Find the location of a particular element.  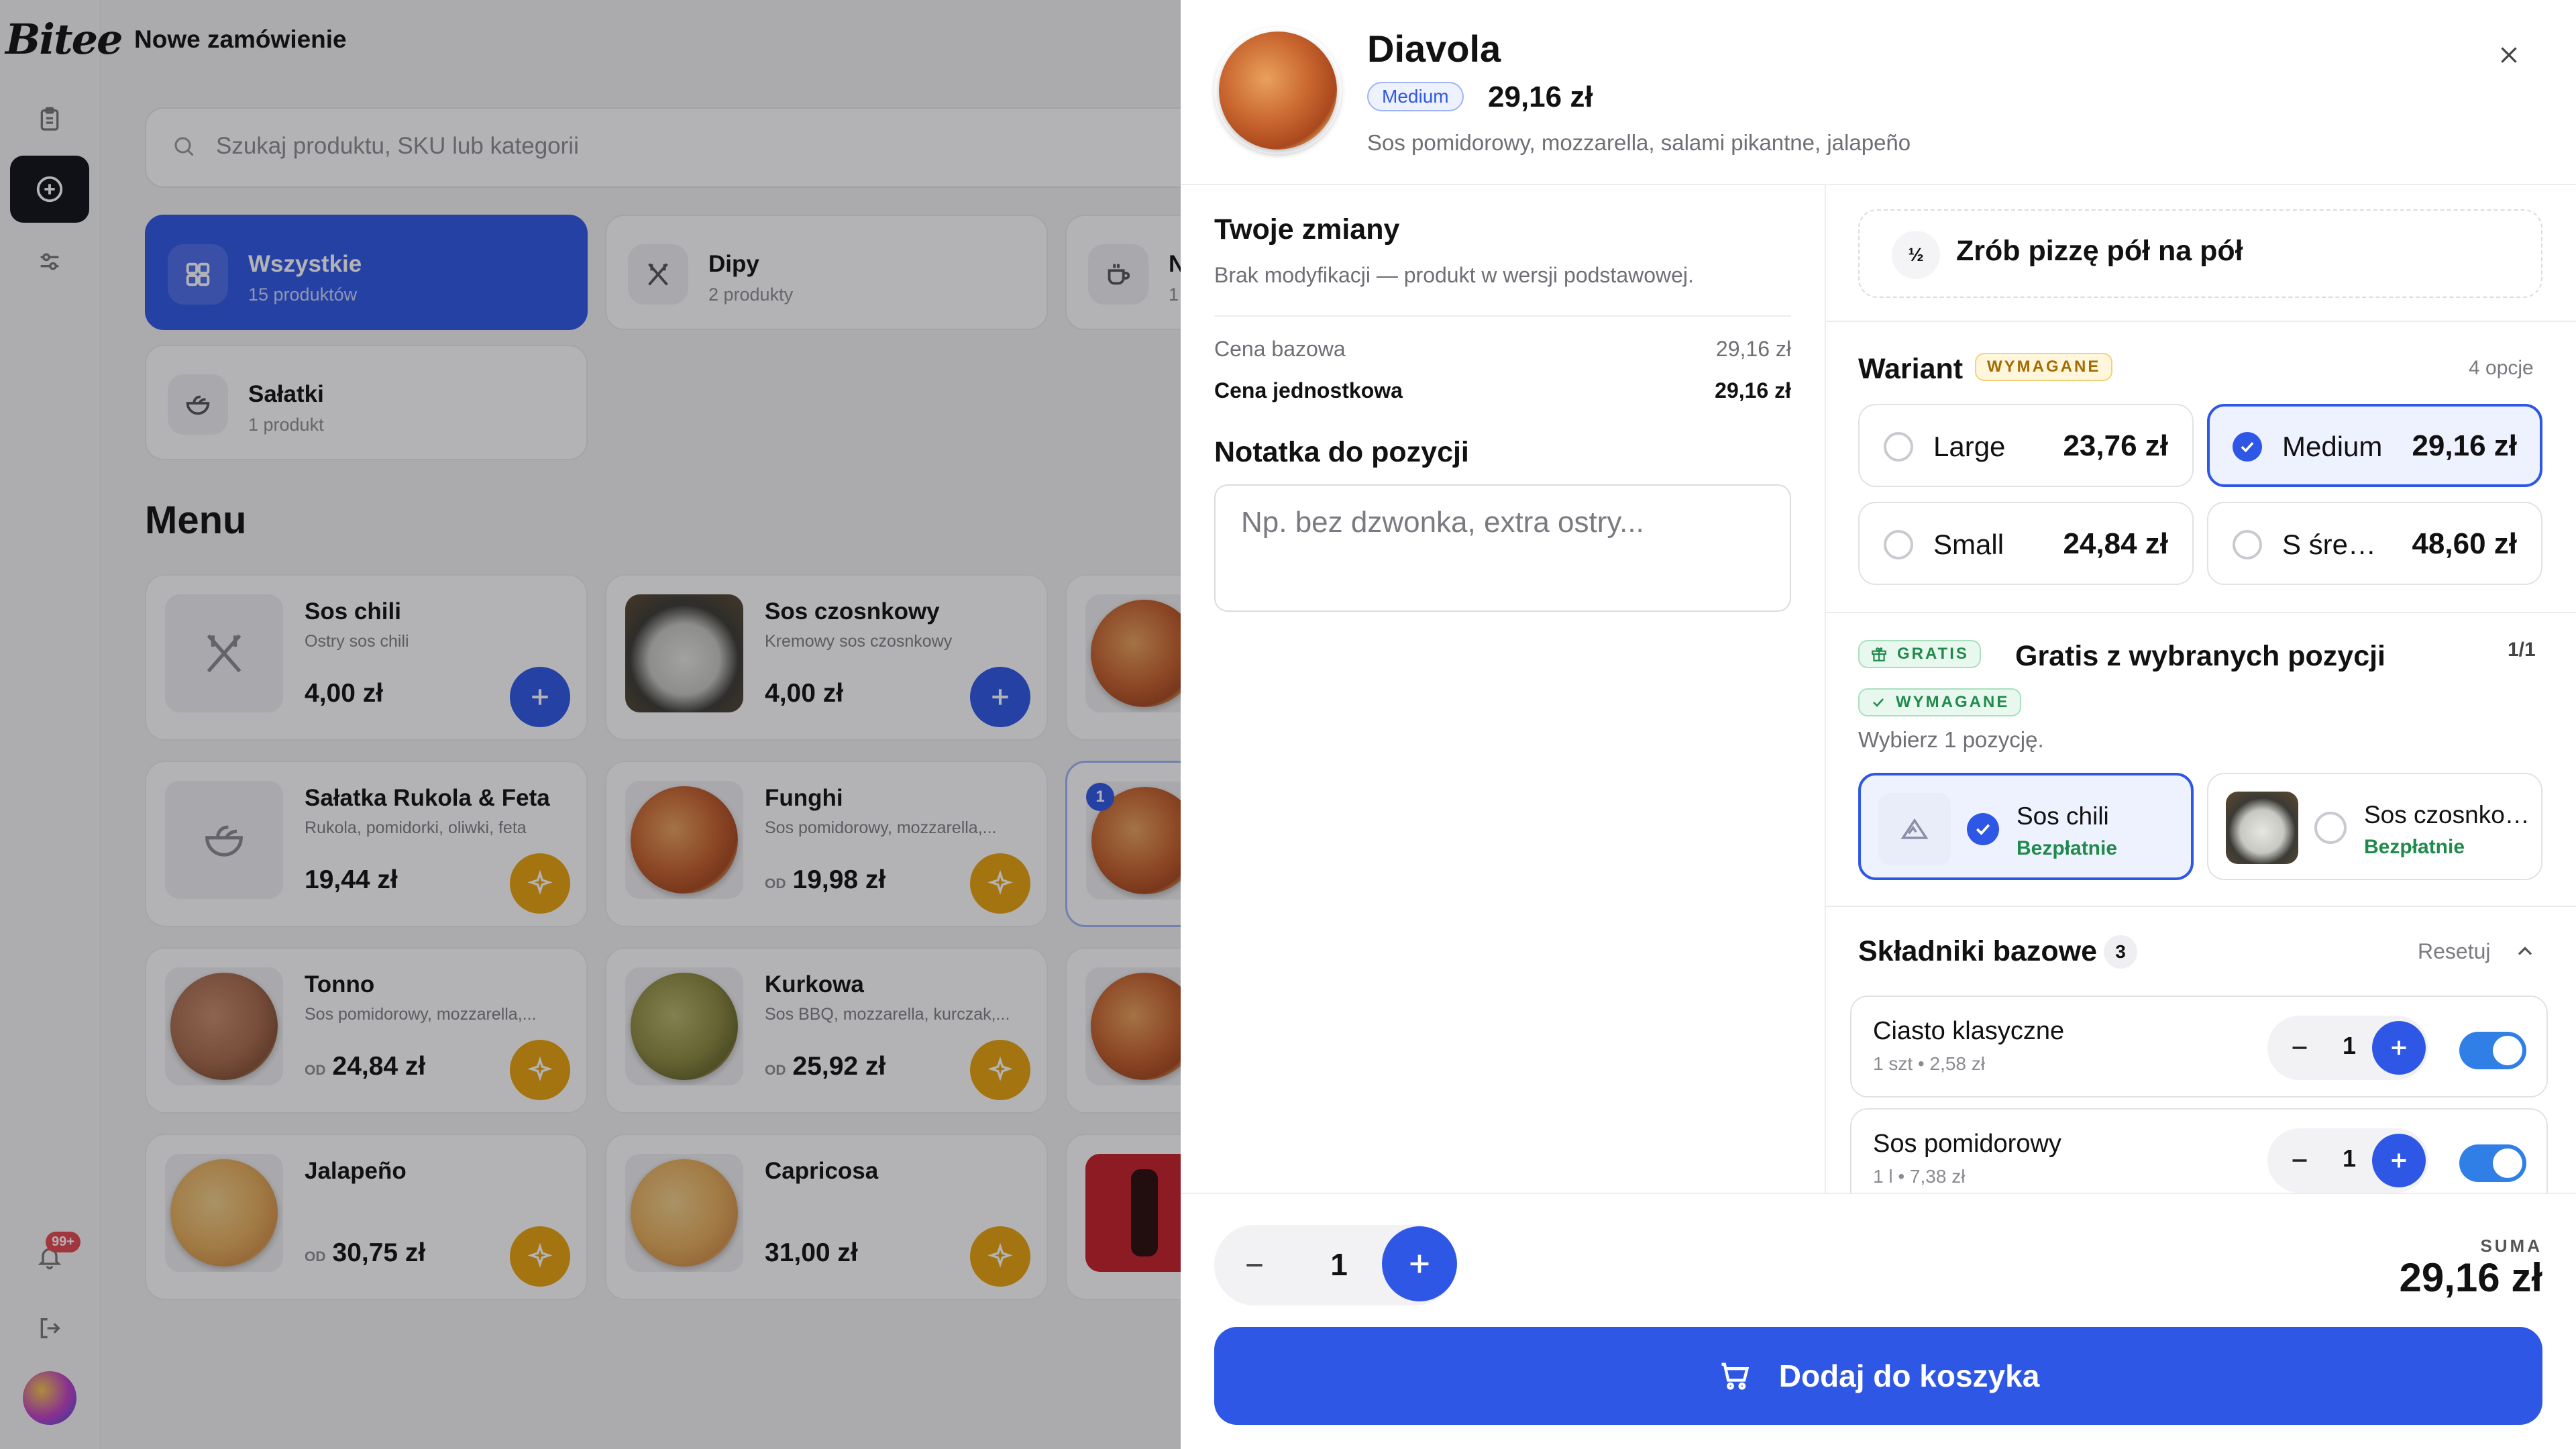

variant-count: 4 opcje is located at coordinates (2501, 368).